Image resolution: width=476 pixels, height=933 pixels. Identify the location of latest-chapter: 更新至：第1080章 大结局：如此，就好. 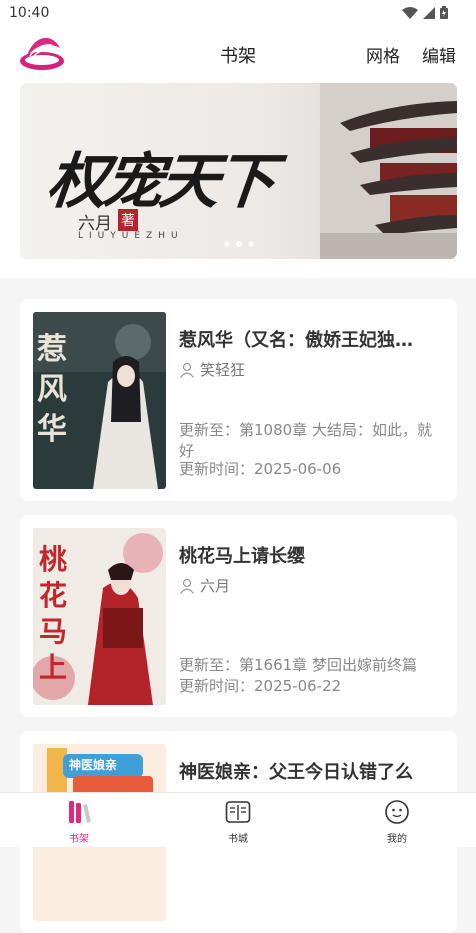
(305, 440).